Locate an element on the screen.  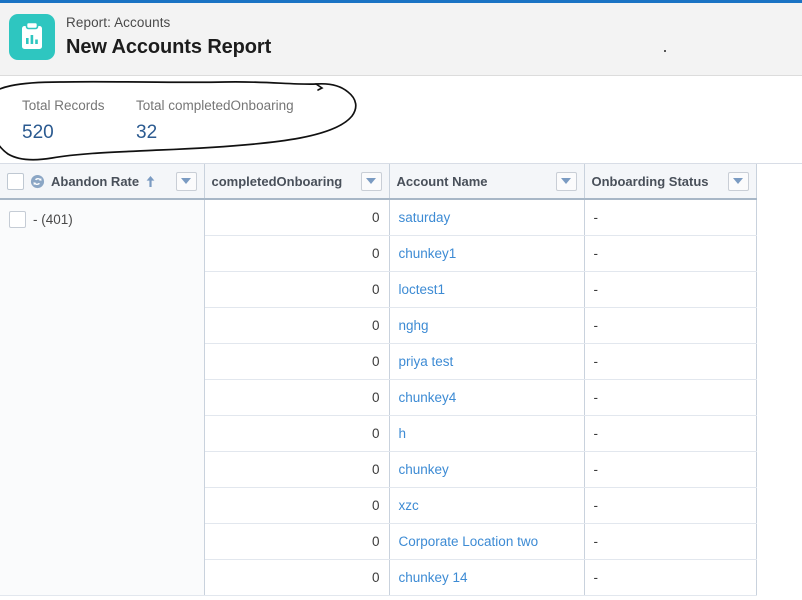
column-header-label: Abandon Rate is located at coordinates (95, 181).